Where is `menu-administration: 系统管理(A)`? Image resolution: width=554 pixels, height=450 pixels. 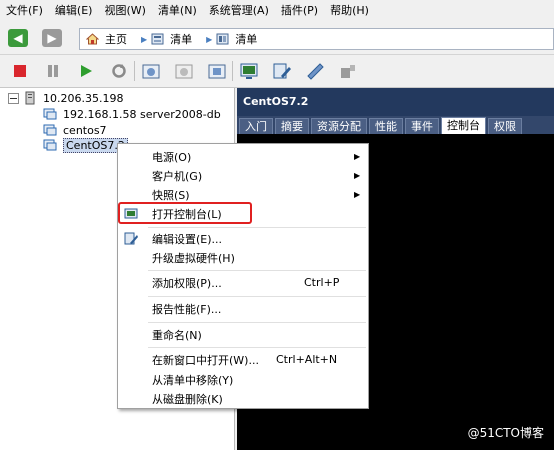
menu-administration: 系统管理(A) is located at coordinates (239, 11).